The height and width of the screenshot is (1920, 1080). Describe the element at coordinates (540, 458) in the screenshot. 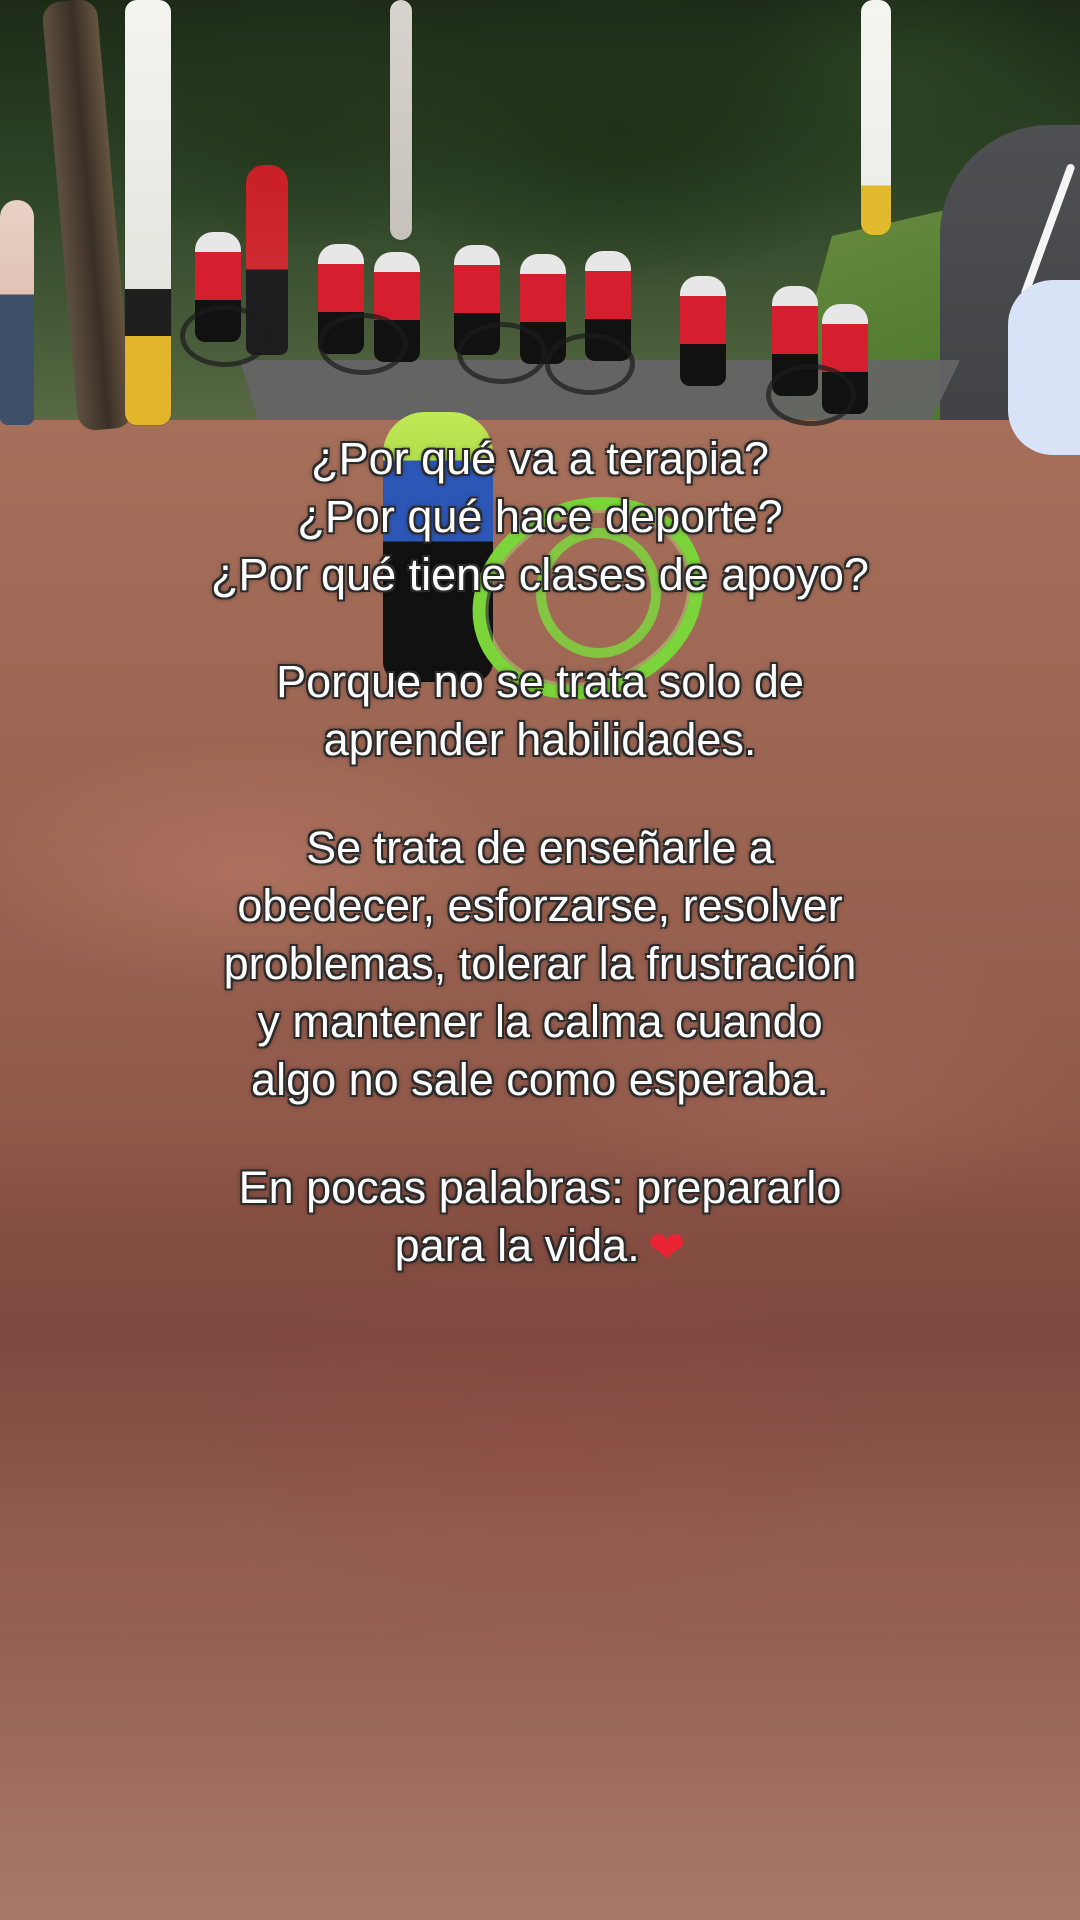

I see `intro-line-1: ¿Por qué va a terapia?` at that location.